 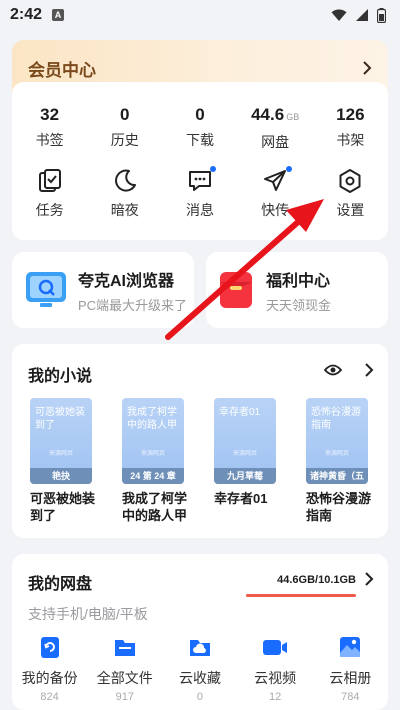 I want to click on stat-label: 书签, so click(x=49, y=140).